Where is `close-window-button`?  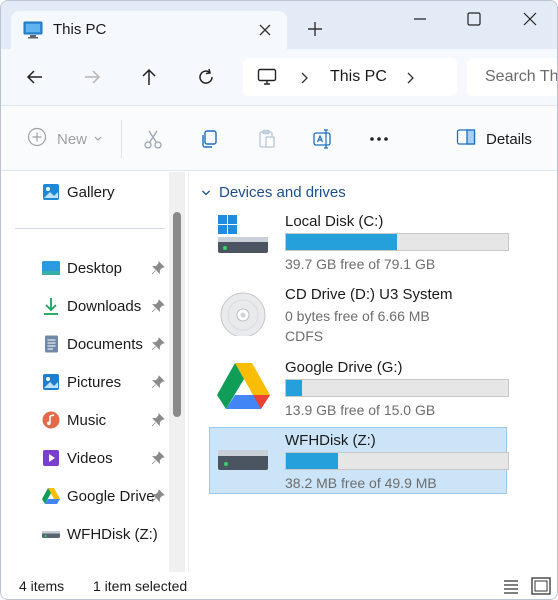 close-window-button is located at coordinates (530, 19).